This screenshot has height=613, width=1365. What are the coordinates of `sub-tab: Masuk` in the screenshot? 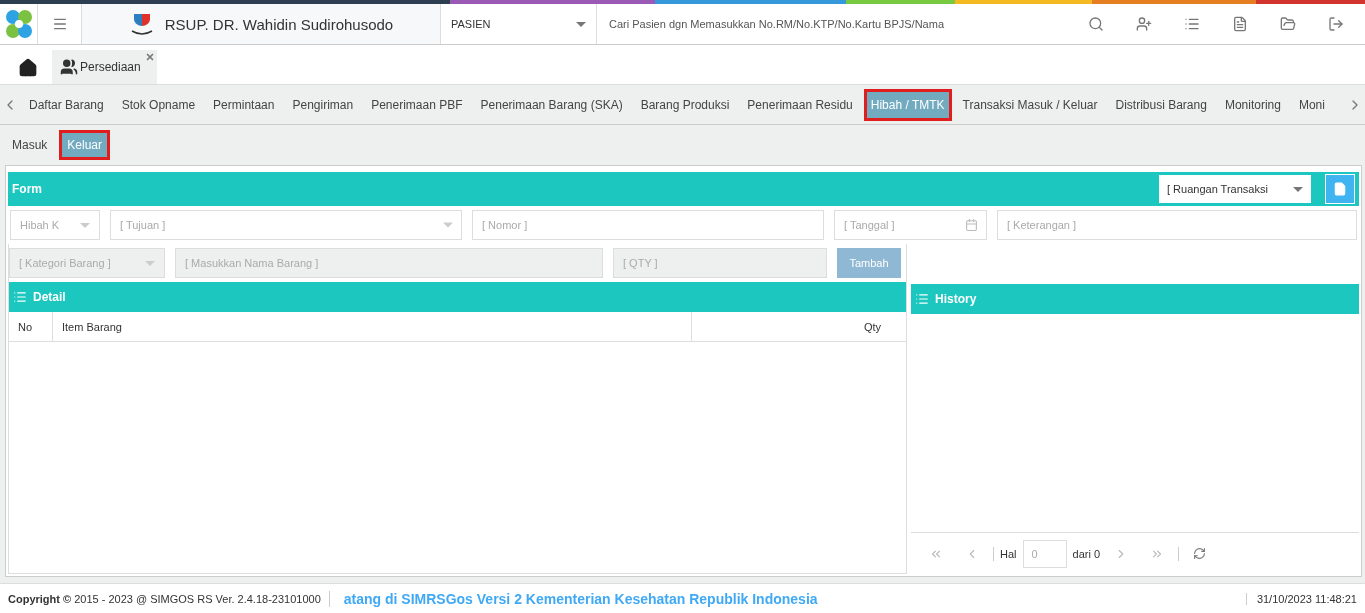 It's located at (30, 145).